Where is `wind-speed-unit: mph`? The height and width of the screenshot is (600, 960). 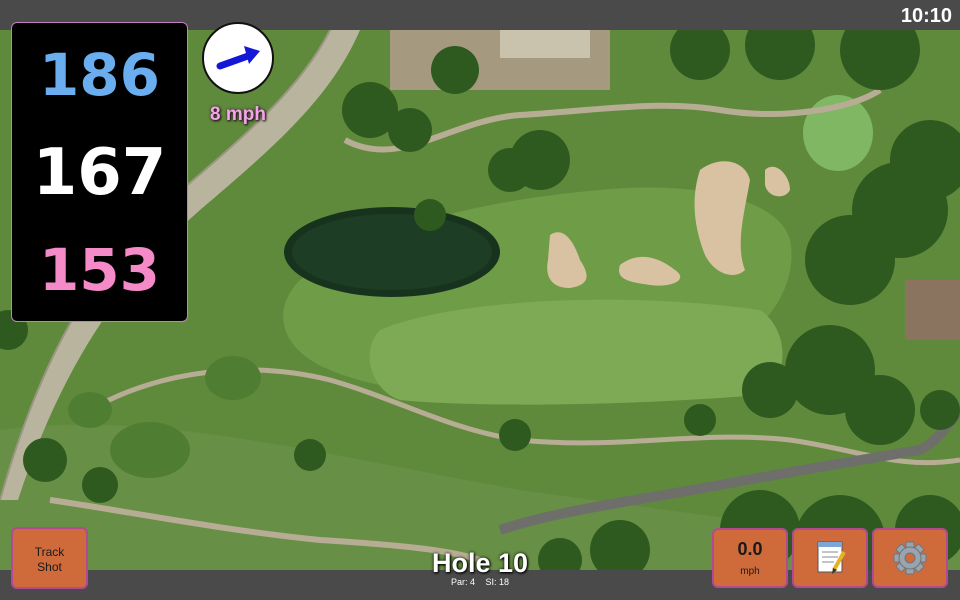
wind-speed-unit: mph is located at coordinates (750, 571).